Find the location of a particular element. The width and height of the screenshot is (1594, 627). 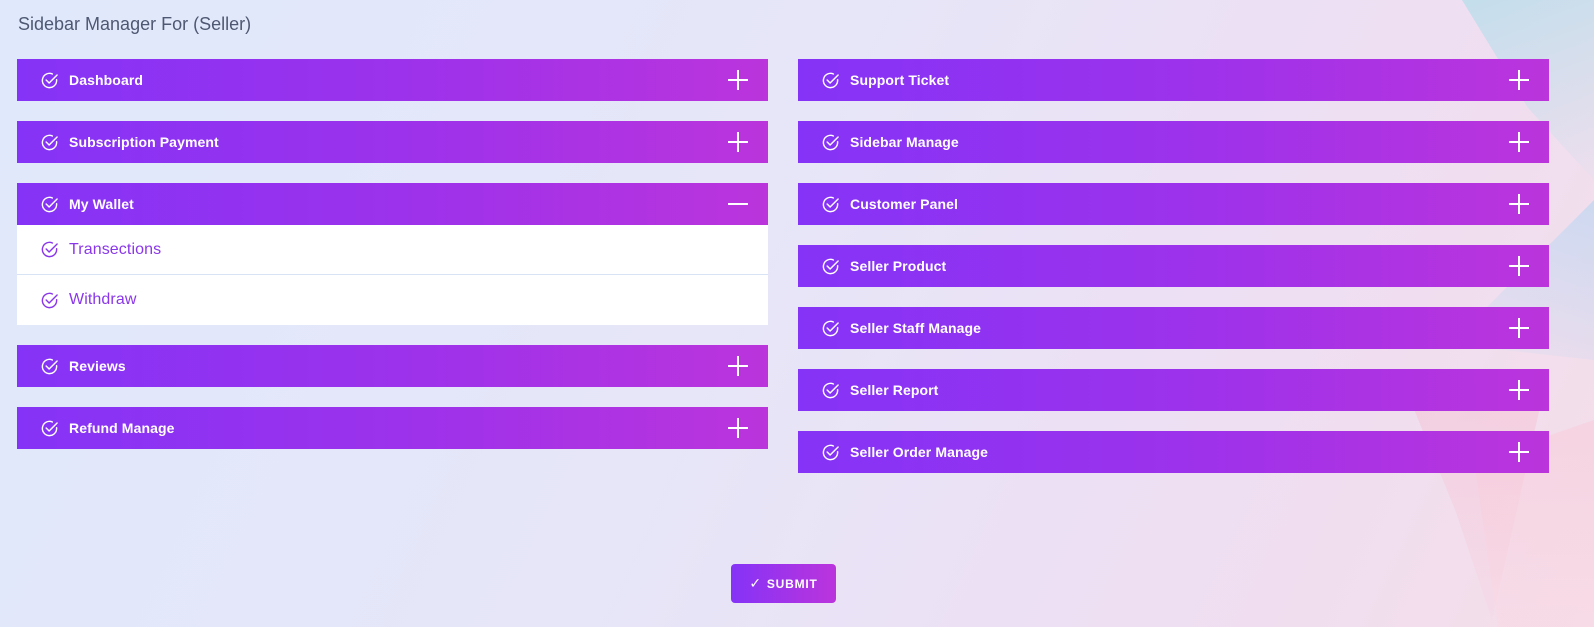

panel-label: Subscription Payment is located at coordinates (144, 142).